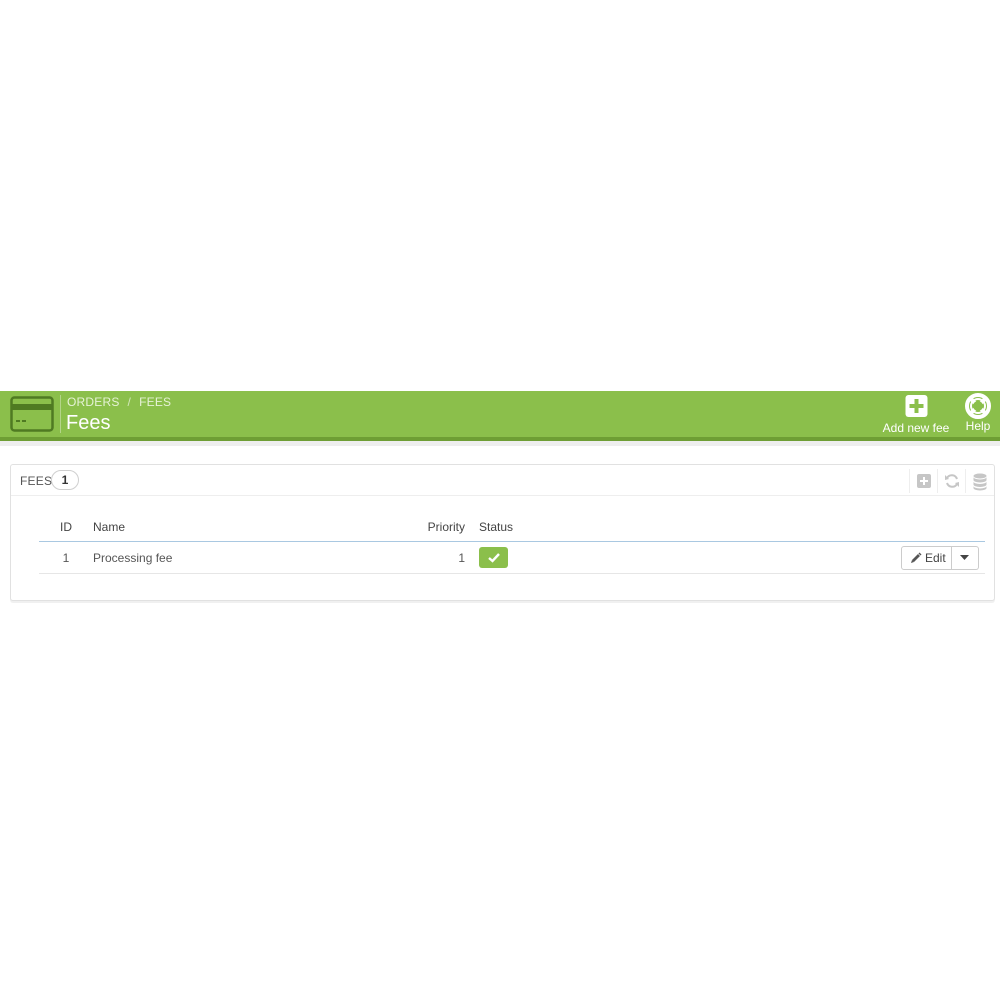  I want to click on breadcrumb: ORDERS / FEES, so click(119, 402).